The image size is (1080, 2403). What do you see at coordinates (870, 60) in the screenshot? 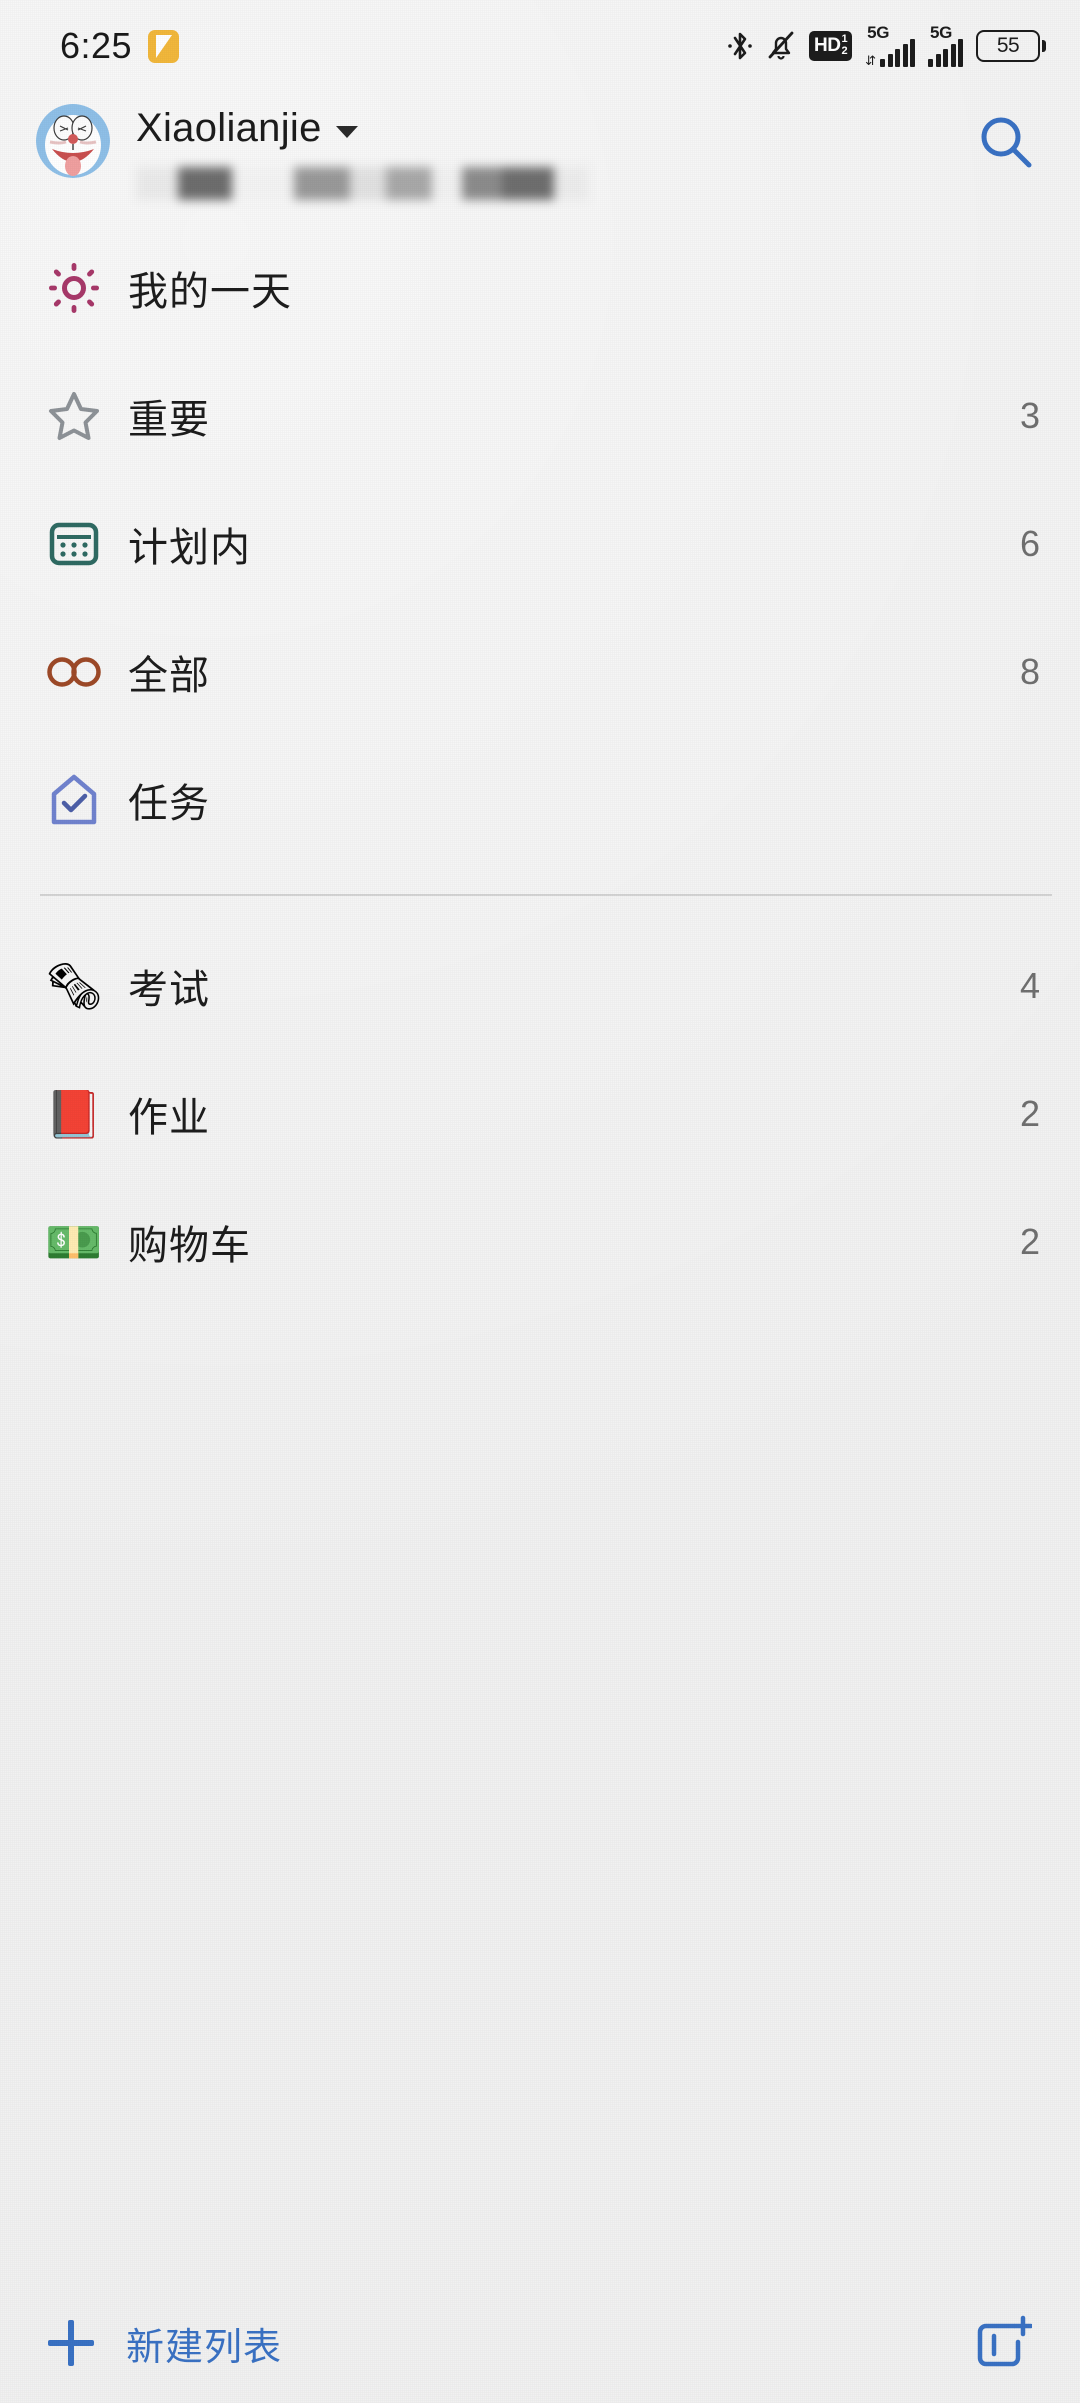
I see `data-arrows-icon: ⇵` at bounding box center [870, 60].